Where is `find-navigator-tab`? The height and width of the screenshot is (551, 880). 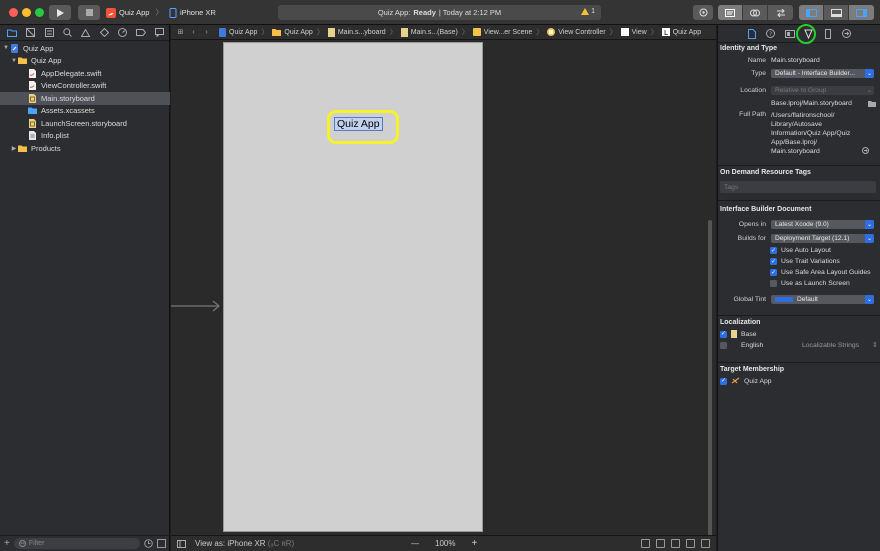 find-navigator-tab is located at coordinates (67, 33).